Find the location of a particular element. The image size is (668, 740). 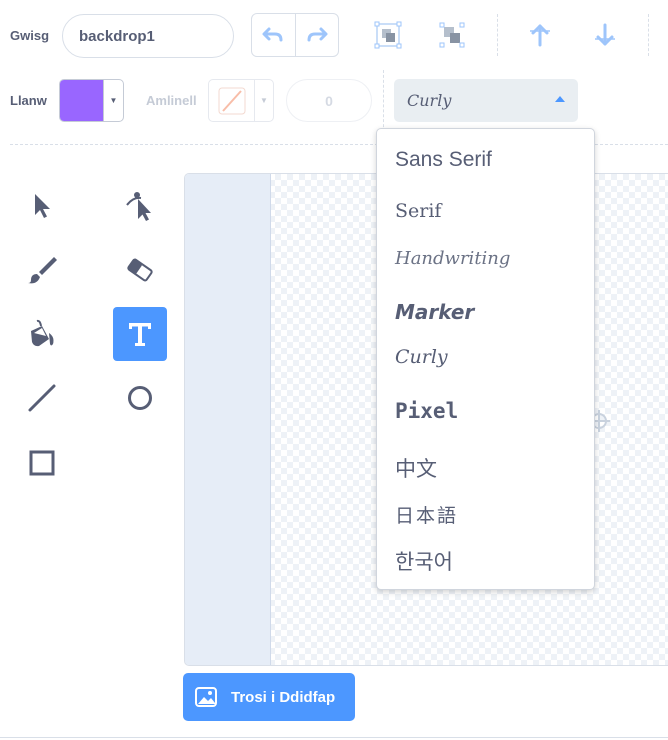

ungroup-icon is located at coordinates (452, 35).